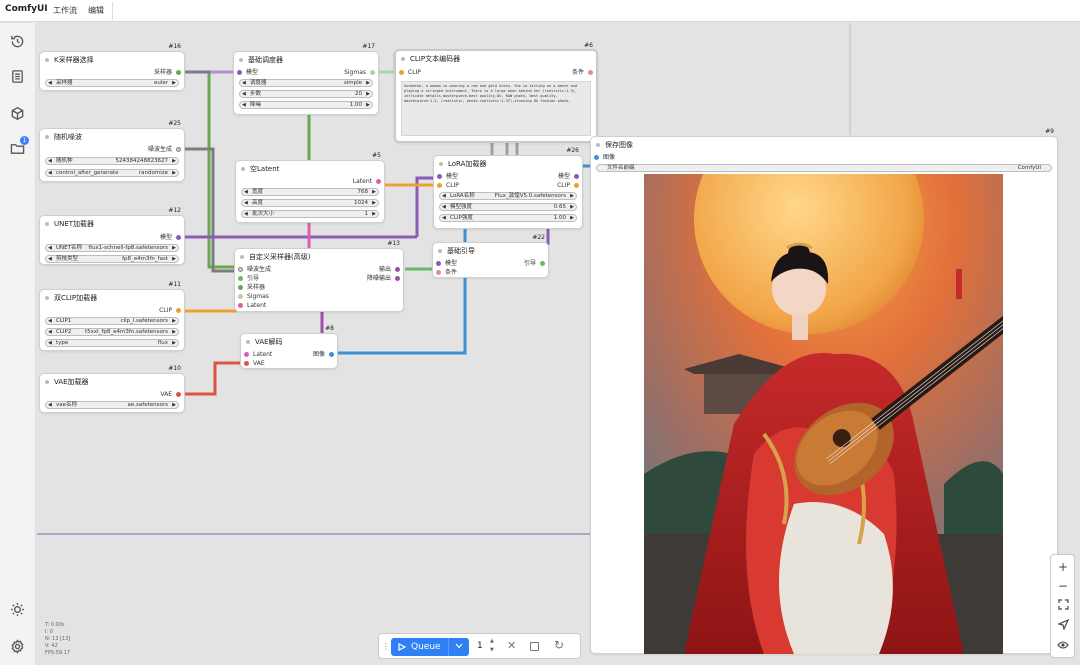  Describe the element at coordinates (383, 279) in the screenshot. I see `output-denoised: 降噪输出` at that location.